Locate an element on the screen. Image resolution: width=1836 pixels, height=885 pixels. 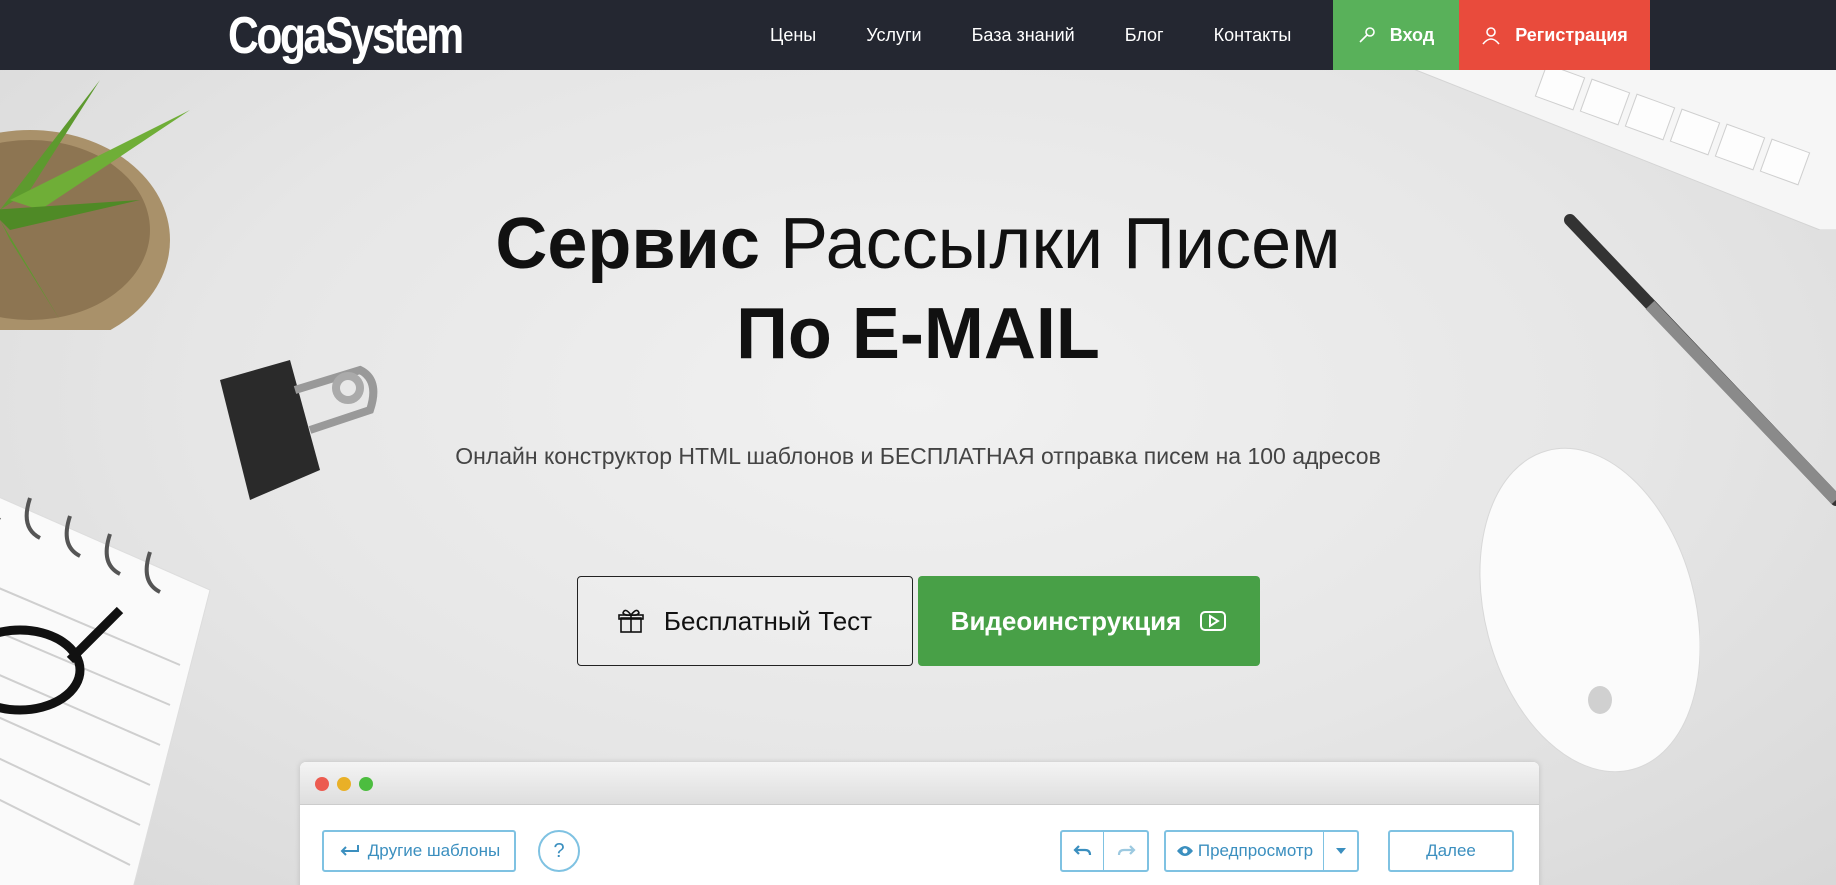
redo-icon is located at coordinates (1126, 850).